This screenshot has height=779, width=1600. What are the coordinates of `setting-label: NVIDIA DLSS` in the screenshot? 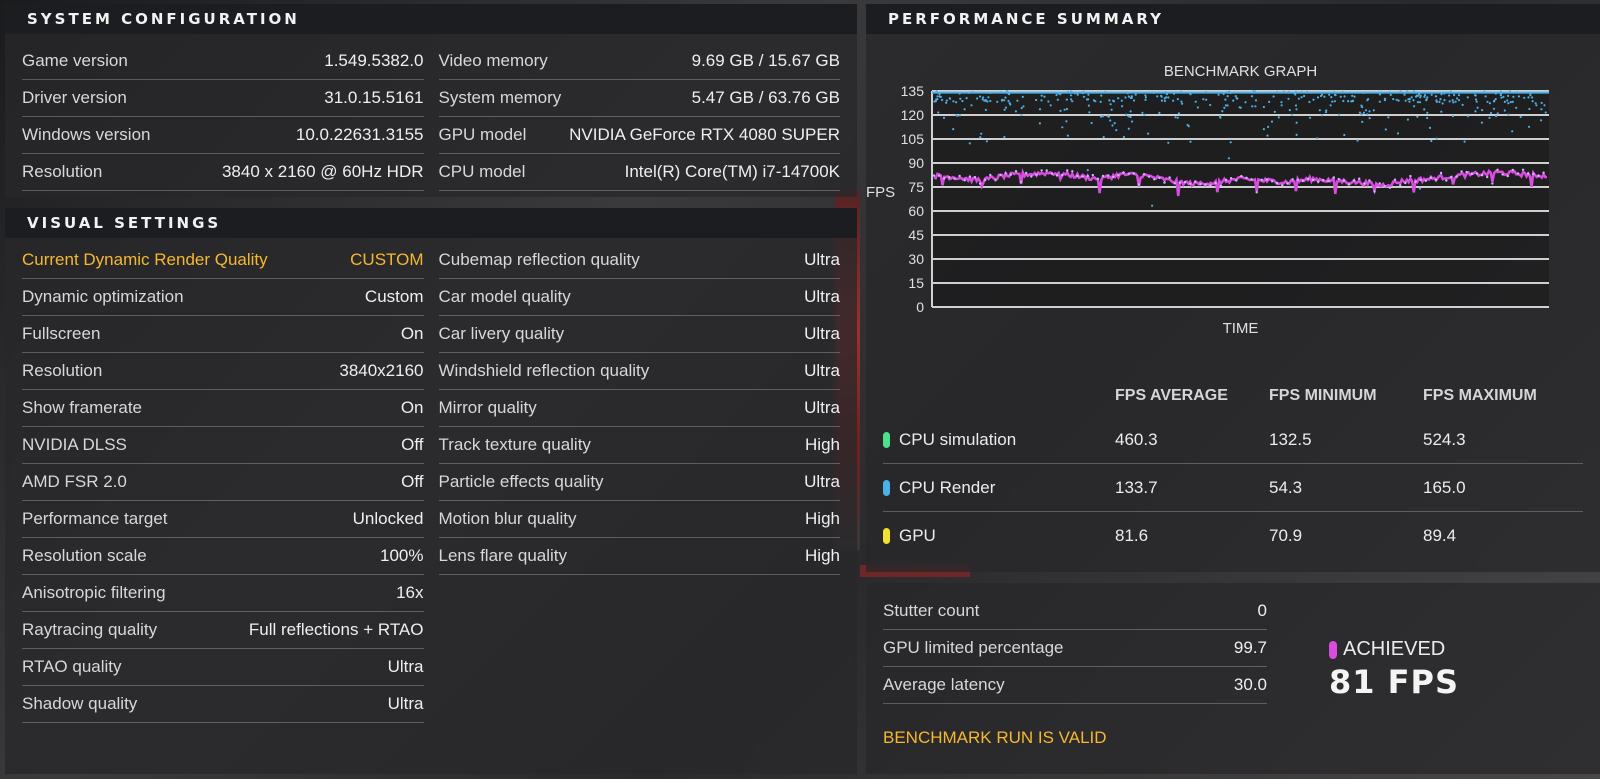 It's located at (74, 444).